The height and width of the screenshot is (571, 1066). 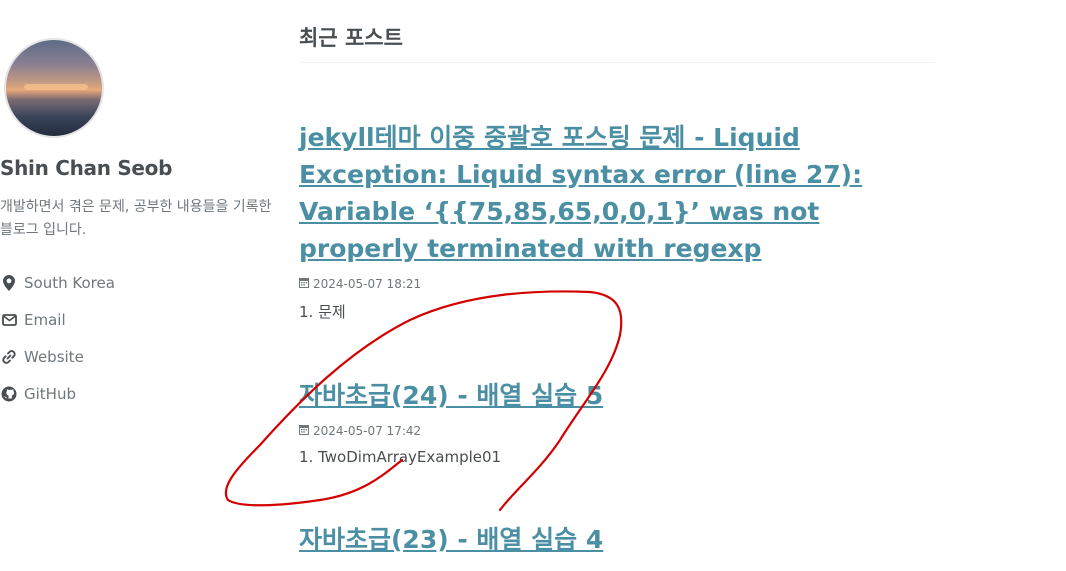 What do you see at coordinates (9, 357) in the screenshot?
I see `link-icon` at bounding box center [9, 357].